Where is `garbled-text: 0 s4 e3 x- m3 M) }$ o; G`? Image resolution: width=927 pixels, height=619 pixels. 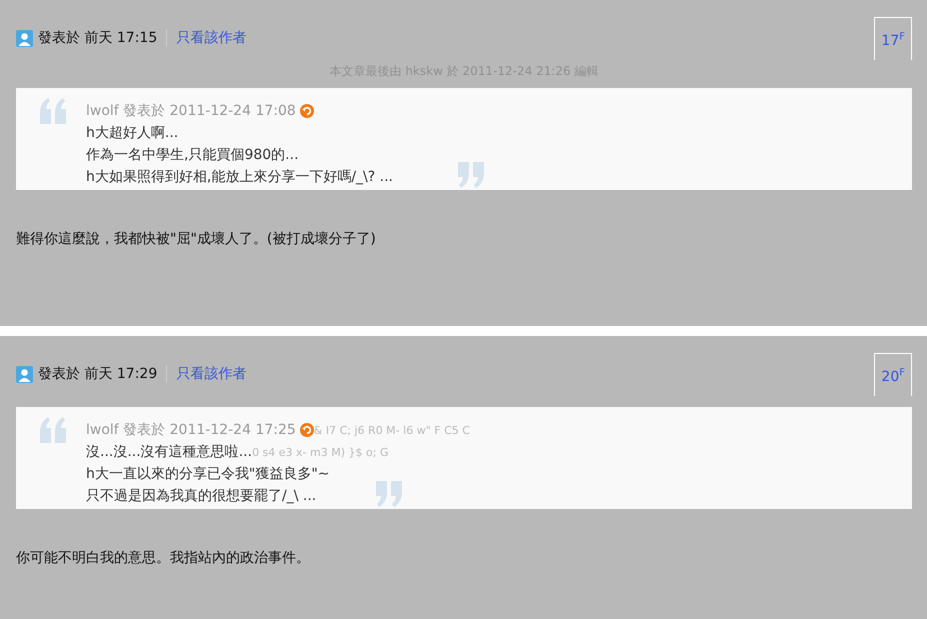
garbled-text: 0 s4 e3 x- m3 M) }$ o; G is located at coordinates (320, 452).